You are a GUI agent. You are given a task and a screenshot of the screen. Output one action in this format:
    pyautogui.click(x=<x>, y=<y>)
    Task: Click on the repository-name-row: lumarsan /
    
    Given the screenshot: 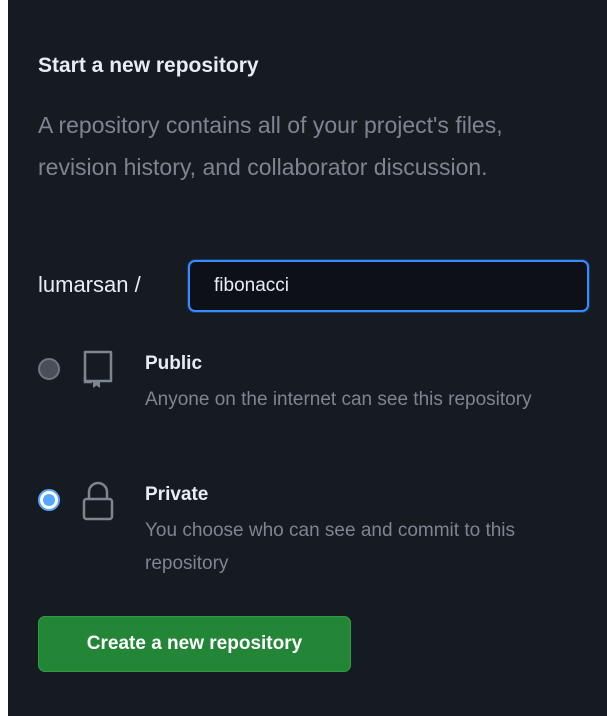 What is the action you would take?
    pyautogui.click(x=322, y=287)
    